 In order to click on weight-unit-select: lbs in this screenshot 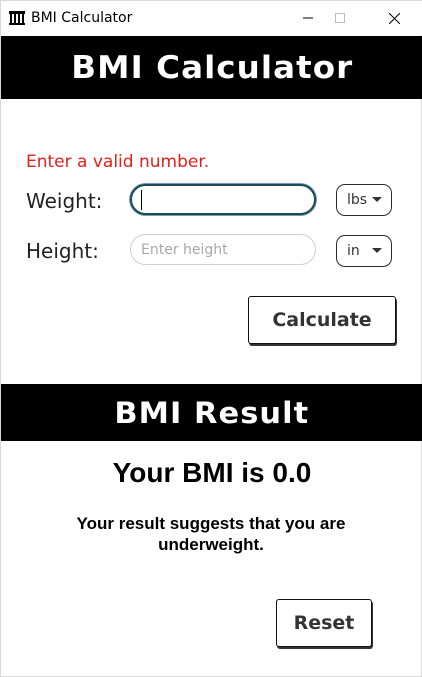, I will do `click(364, 200)`.